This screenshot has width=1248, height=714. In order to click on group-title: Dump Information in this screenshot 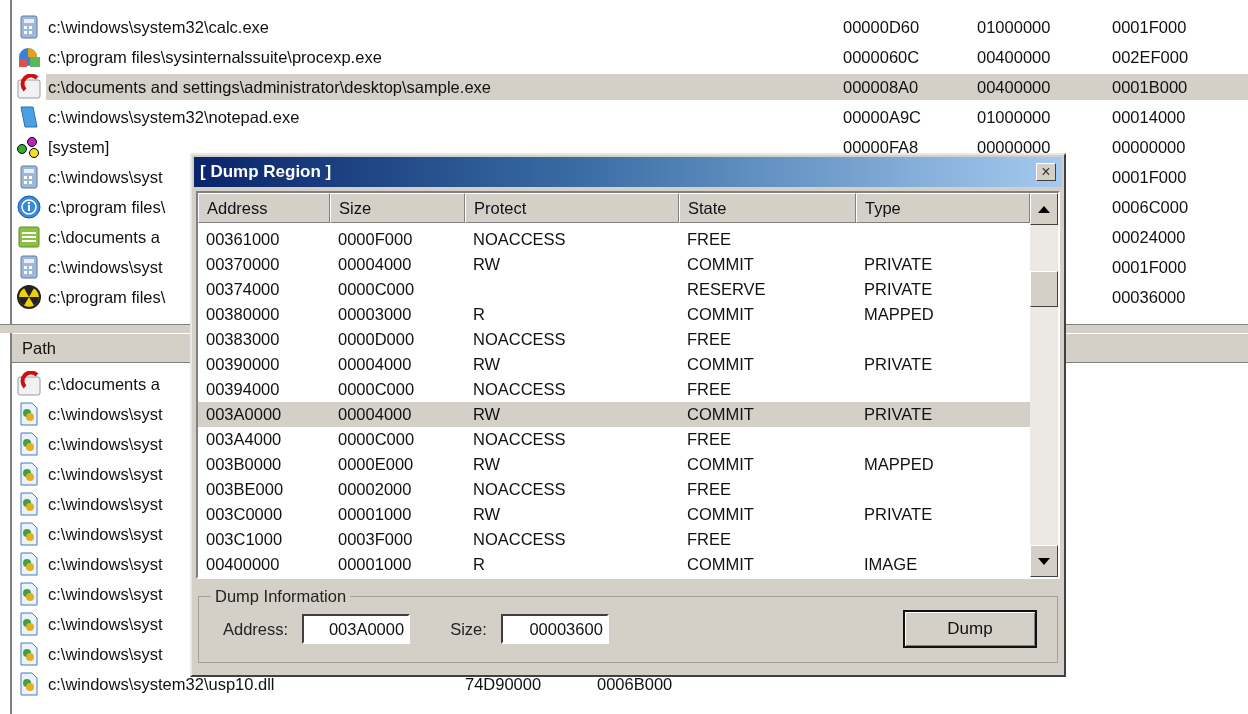, I will do `click(281, 596)`.